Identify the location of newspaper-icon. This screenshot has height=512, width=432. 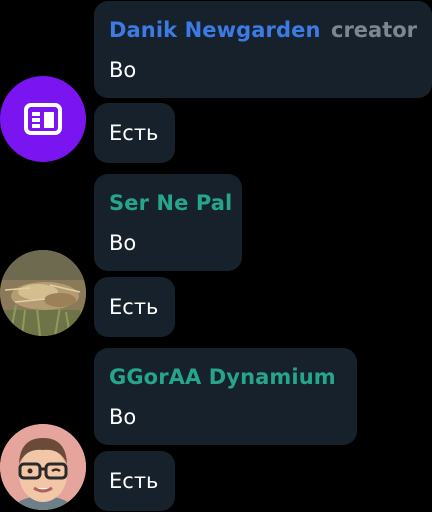
(43, 119).